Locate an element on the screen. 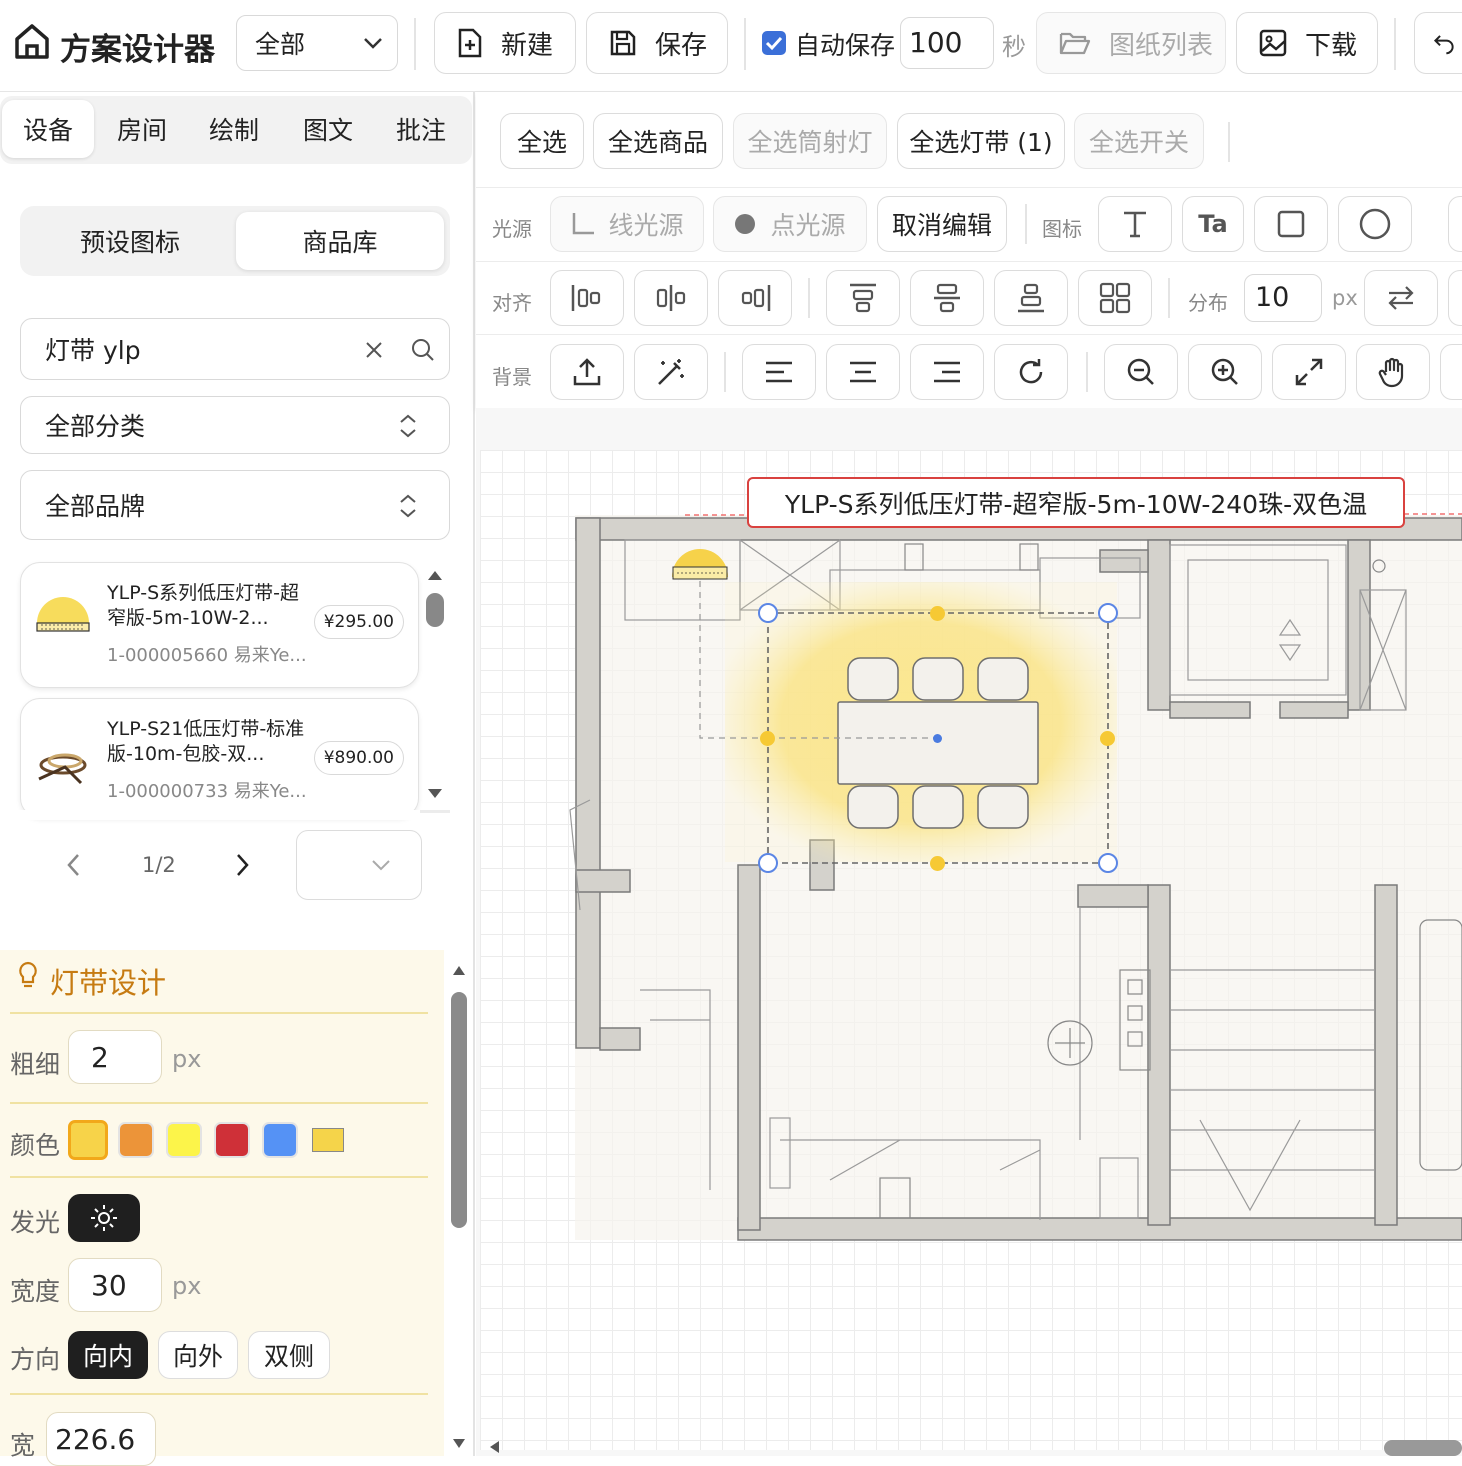 Image resolution: width=1462 pixels, height=1466 pixels. align-left-button is located at coordinates (587, 298).